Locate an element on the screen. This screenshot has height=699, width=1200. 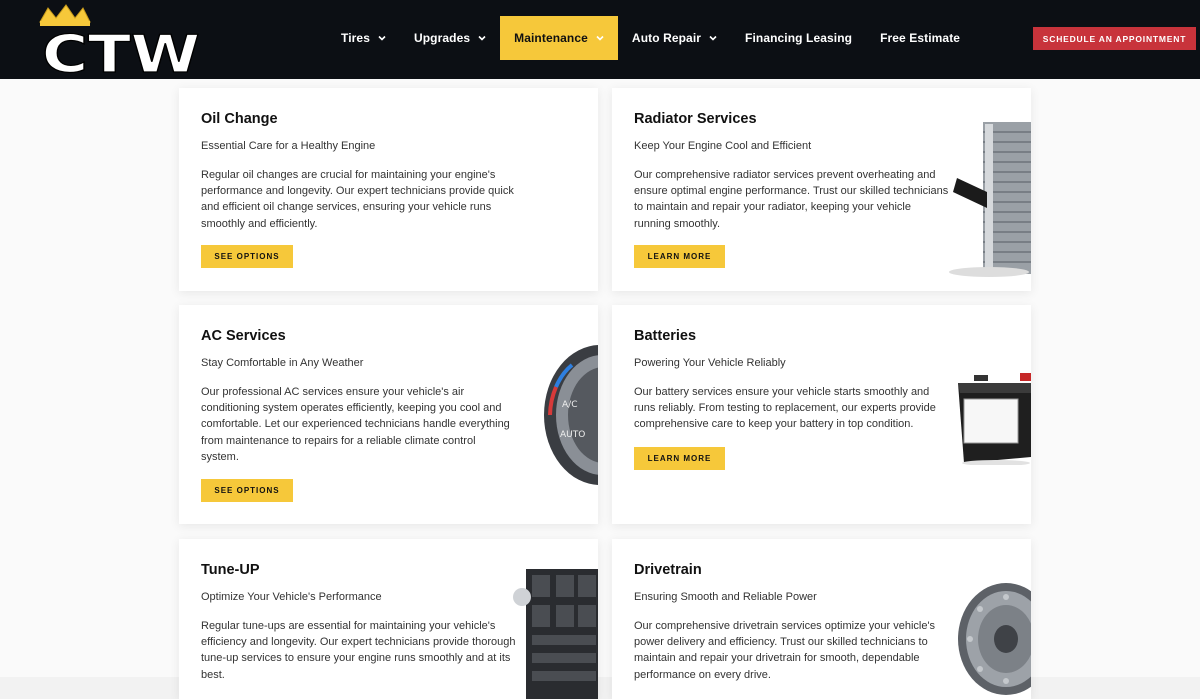
ac-label: A/C is located at coordinates (569, 405).